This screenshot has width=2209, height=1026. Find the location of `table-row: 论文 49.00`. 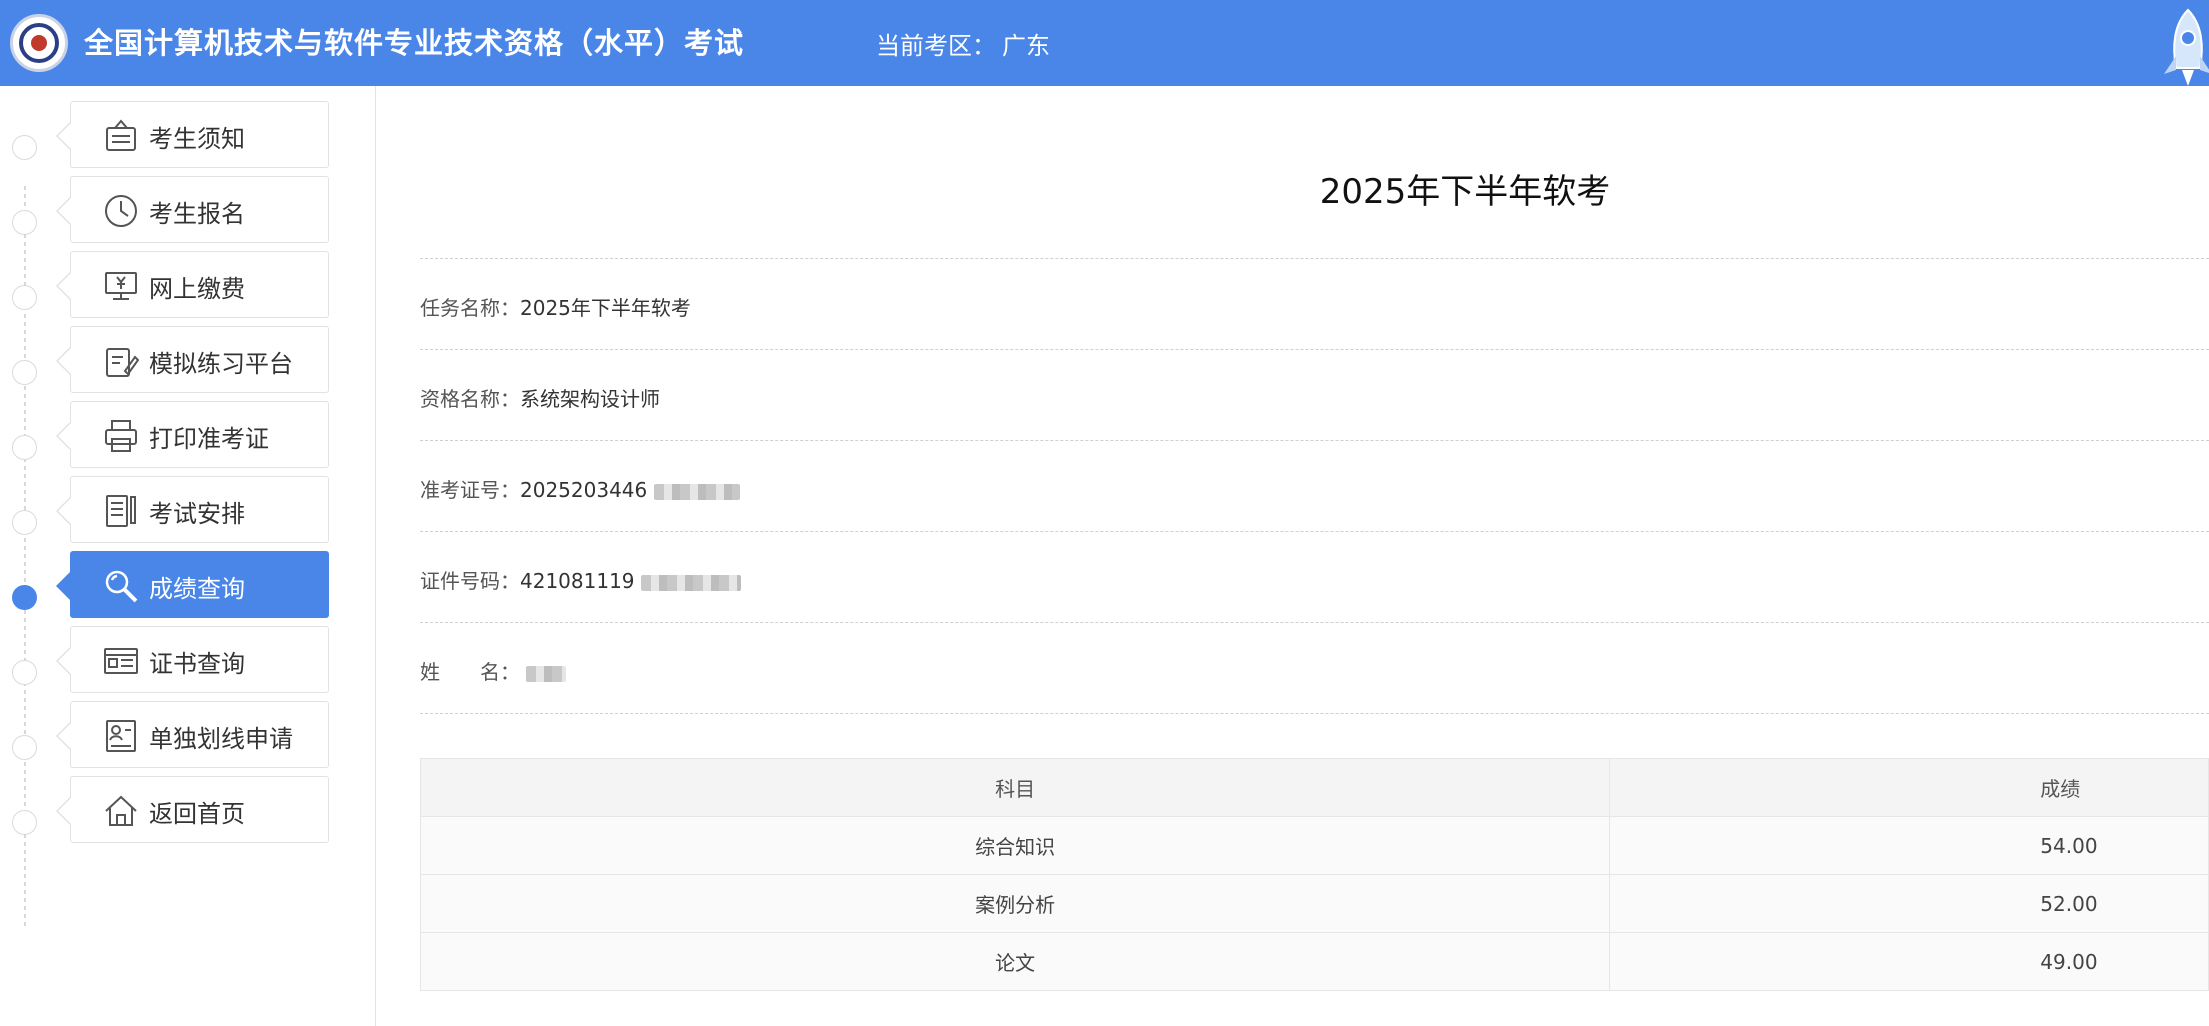

table-row: 论文 49.00 is located at coordinates (1314, 961).